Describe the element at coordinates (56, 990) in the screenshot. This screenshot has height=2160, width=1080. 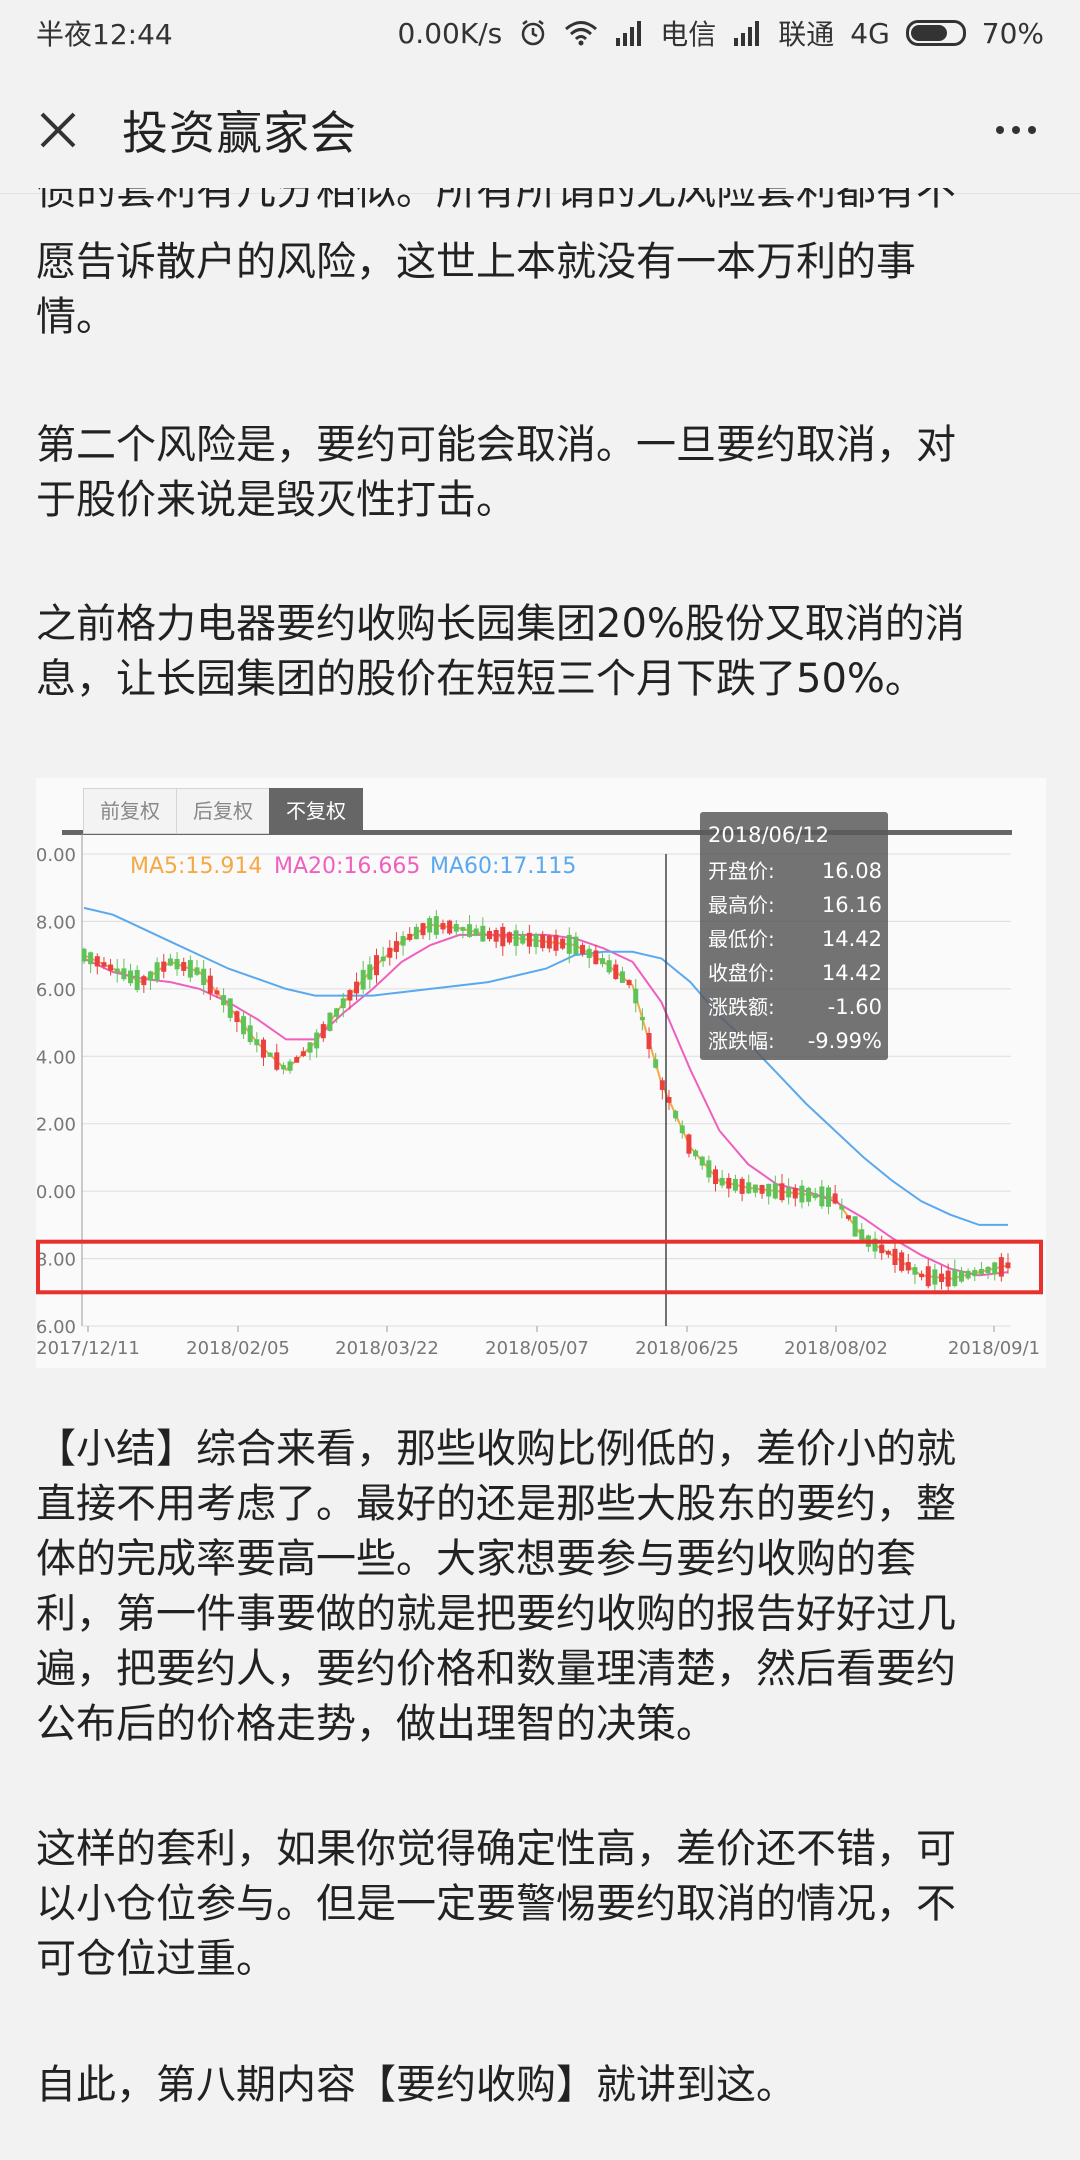
I see `y-tick-label: 16.00` at that location.